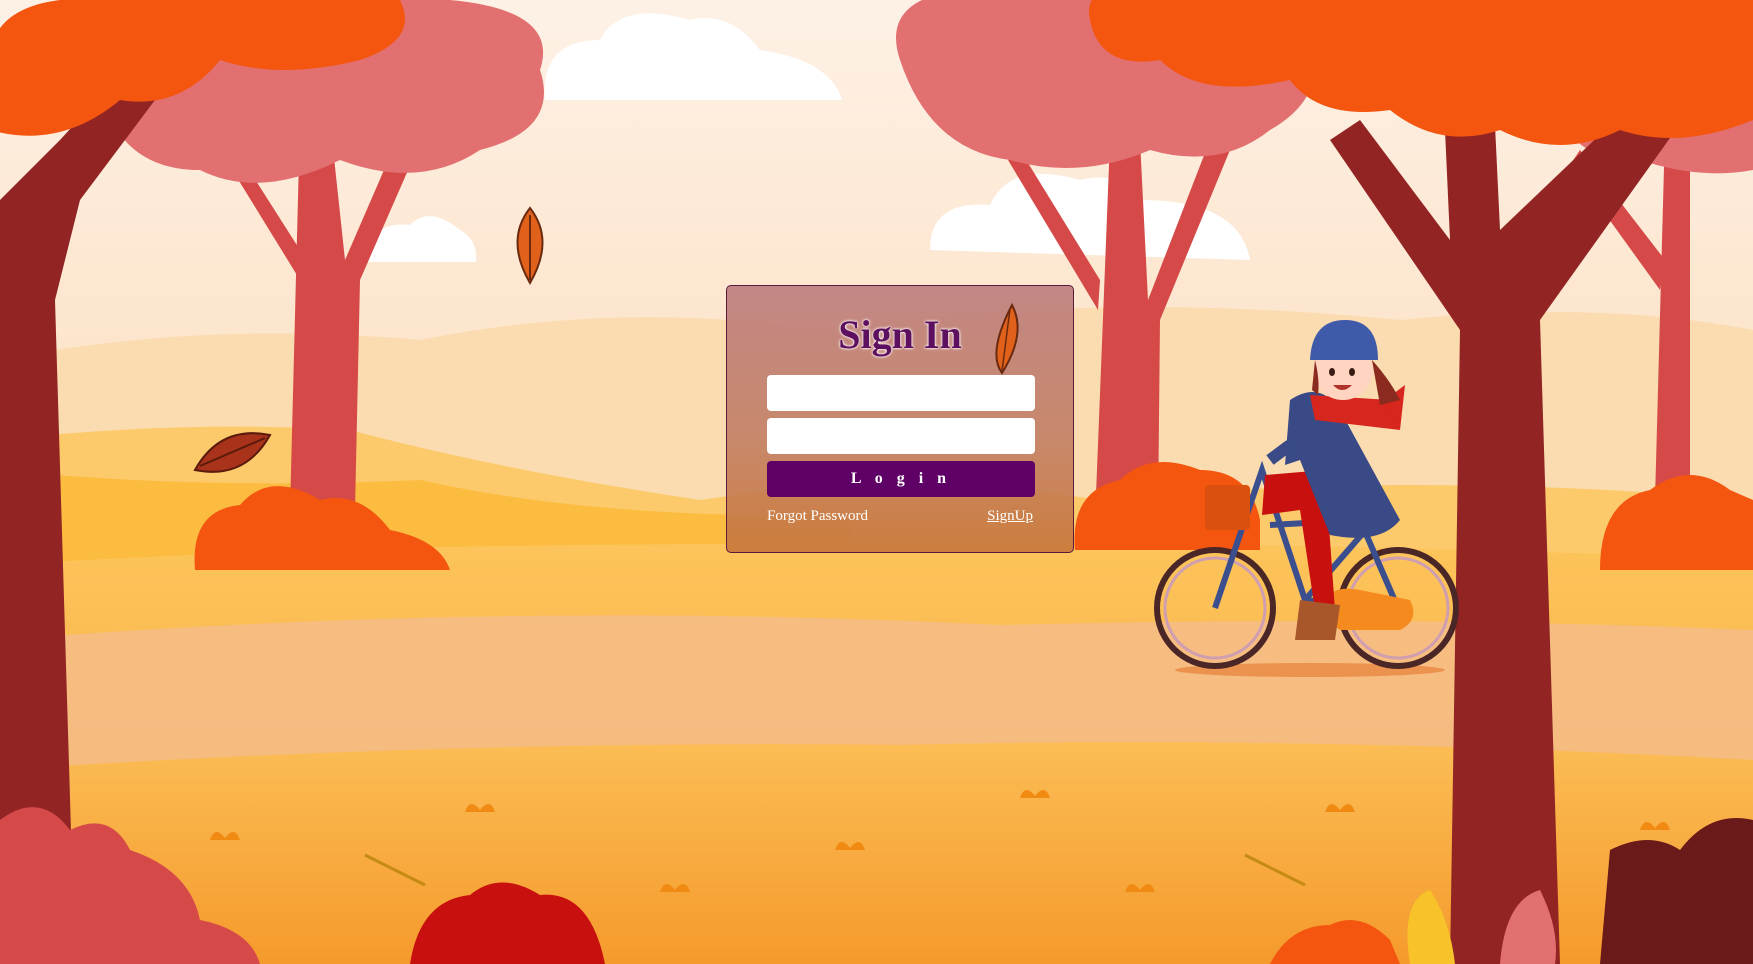 The height and width of the screenshot is (964, 1753). Describe the element at coordinates (817, 516) in the screenshot. I see `forgot-password-link: Forgot Password` at that location.